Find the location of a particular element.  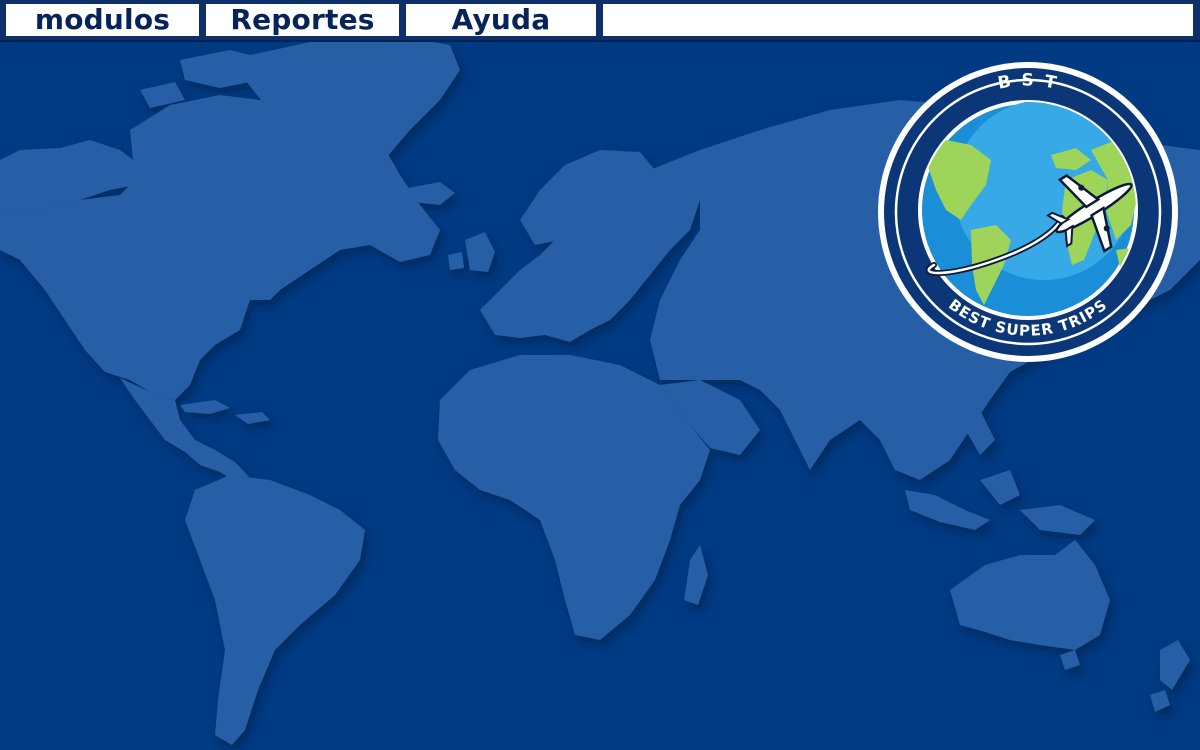

menu-bar-empty-area is located at coordinates (898, 20).